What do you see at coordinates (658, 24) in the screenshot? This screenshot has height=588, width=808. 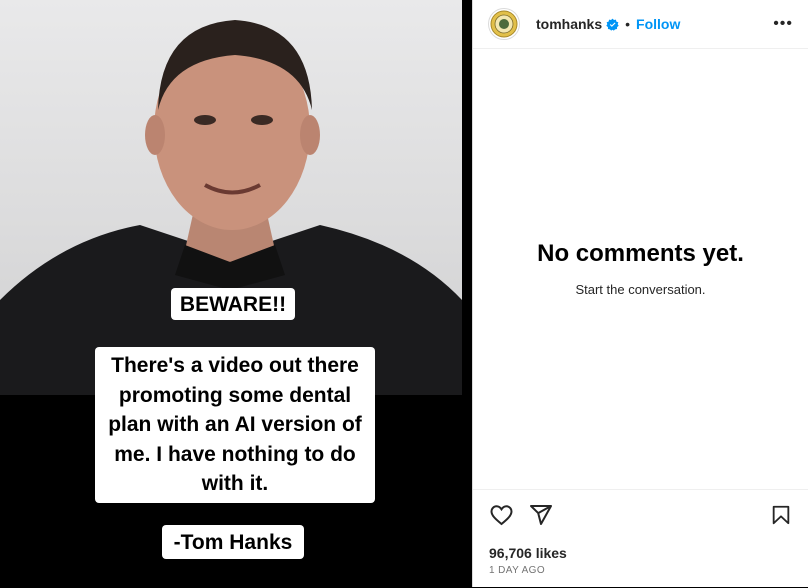 I see `follow-button: Follow` at bounding box center [658, 24].